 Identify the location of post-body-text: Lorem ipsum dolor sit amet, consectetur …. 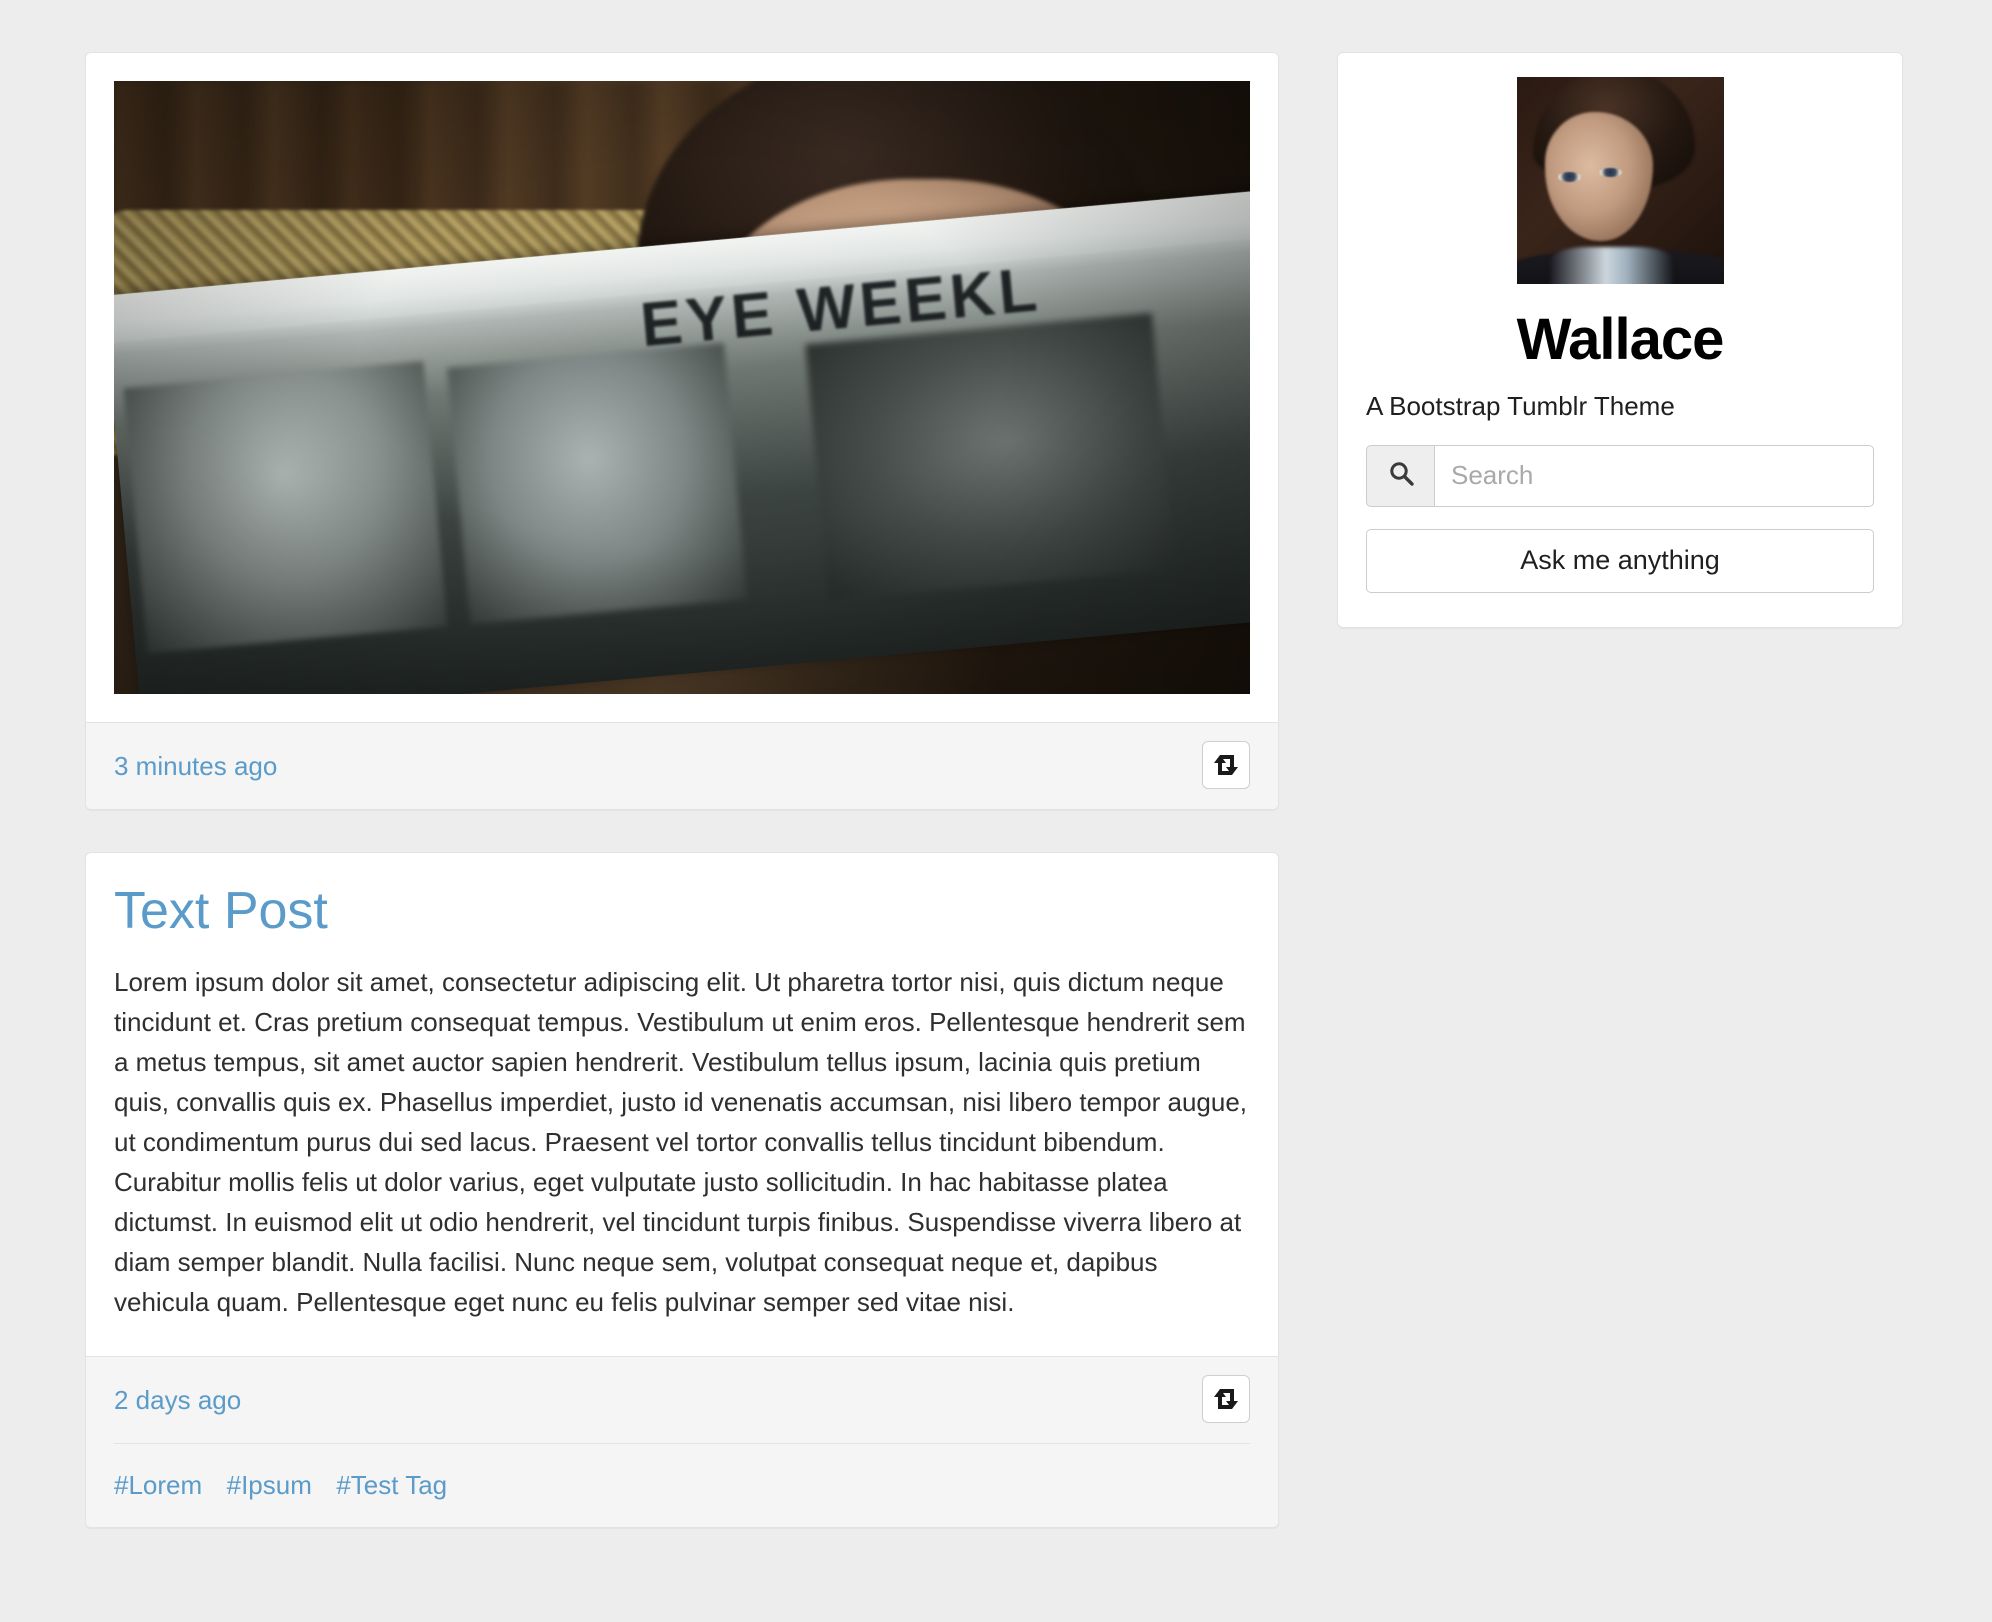
(681, 1142).